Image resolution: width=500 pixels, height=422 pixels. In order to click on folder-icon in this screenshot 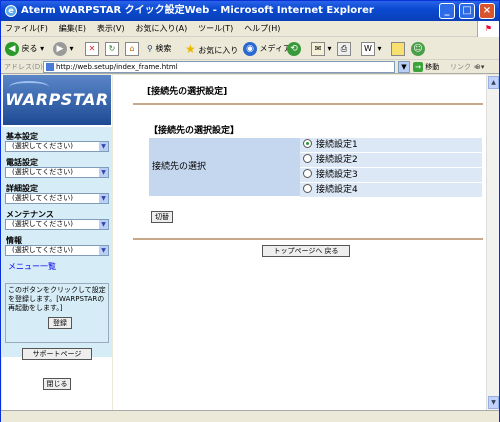, I will do `click(398, 48)`.